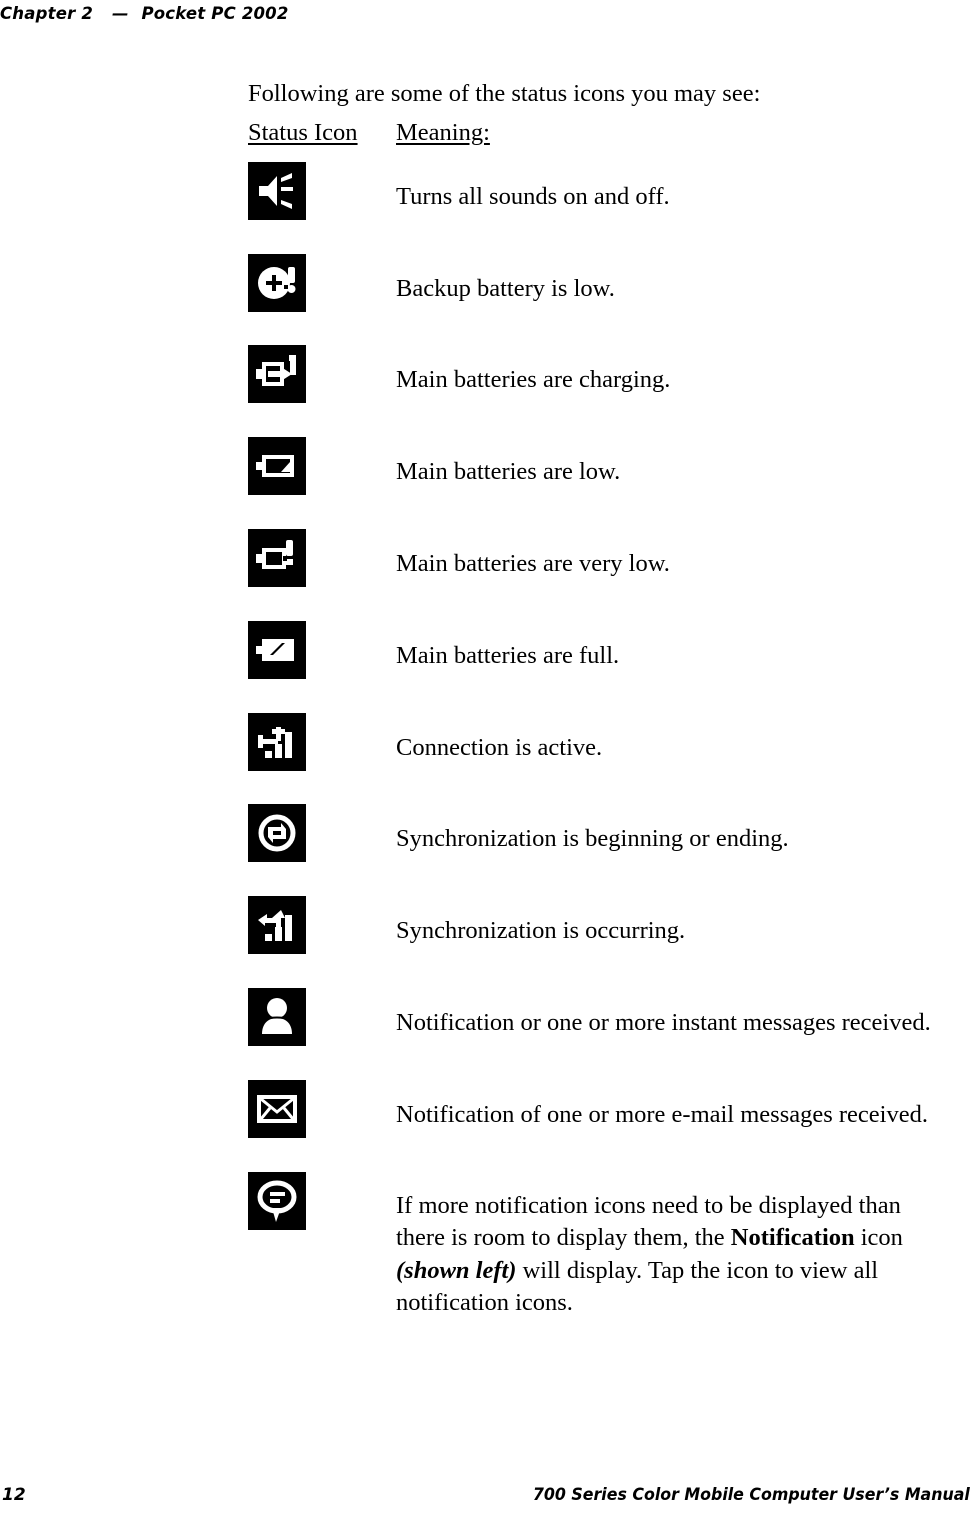  Describe the element at coordinates (592, 839) in the screenshot. I see `meaning-text: Synchronization is beginning or ending.` at that location.